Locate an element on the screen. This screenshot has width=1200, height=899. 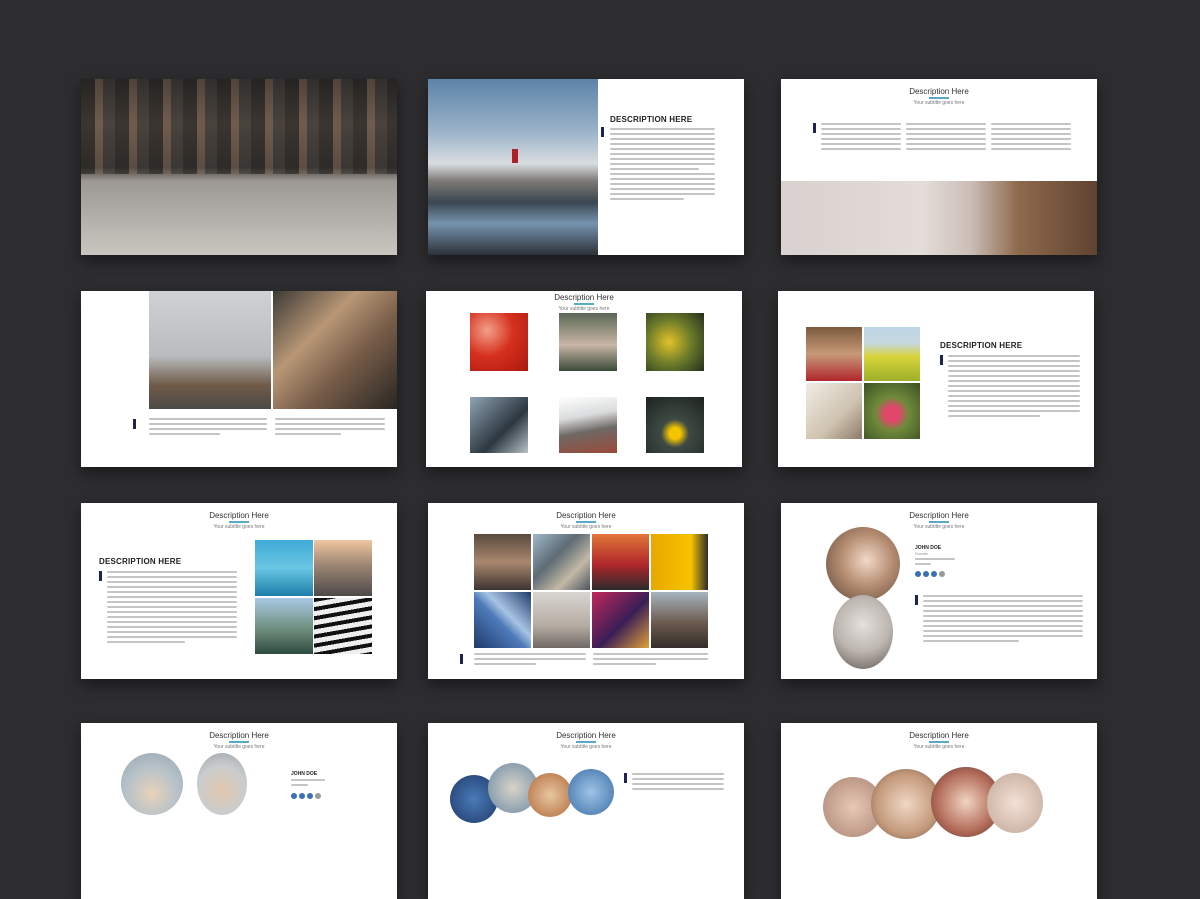
photo-party-lights is located at coordinates (620, 620).